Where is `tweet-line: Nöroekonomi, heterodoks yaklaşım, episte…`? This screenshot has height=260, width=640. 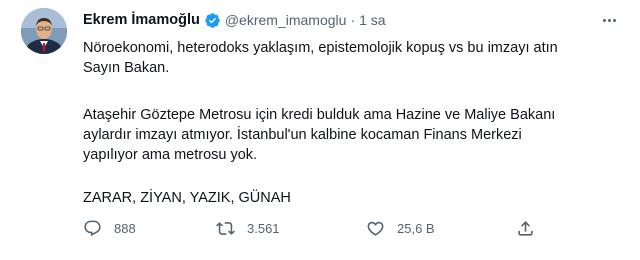
tweet-line: Nöroekonomi, heterodoks yaklaşım, episte… is located at coordinates (320, 48).